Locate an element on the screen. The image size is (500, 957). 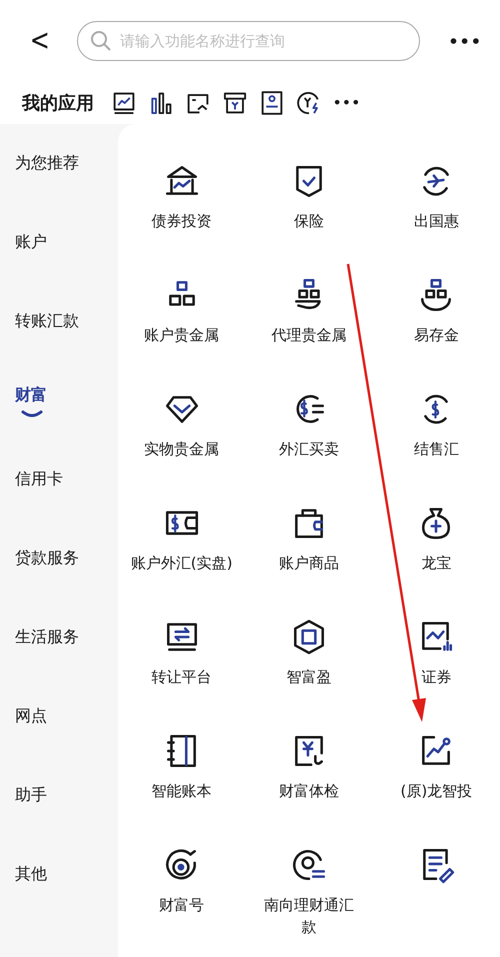
function-item: 转让平台 is located at coordinates (182, 675).